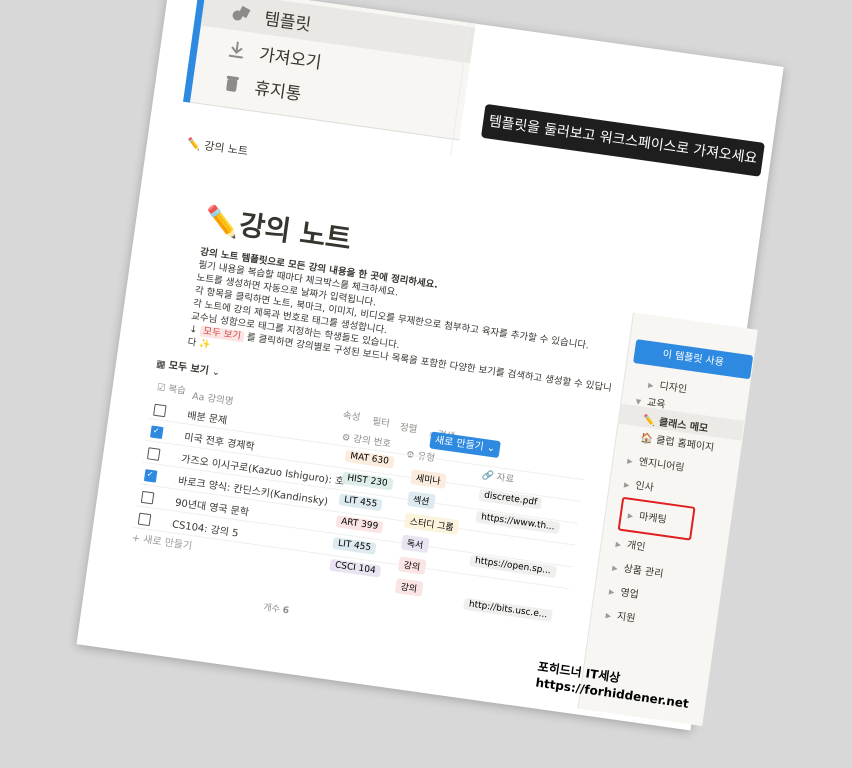 This screenshot has width=852, height=768. I want to click on column-label: 강의명, so click(220, 400).